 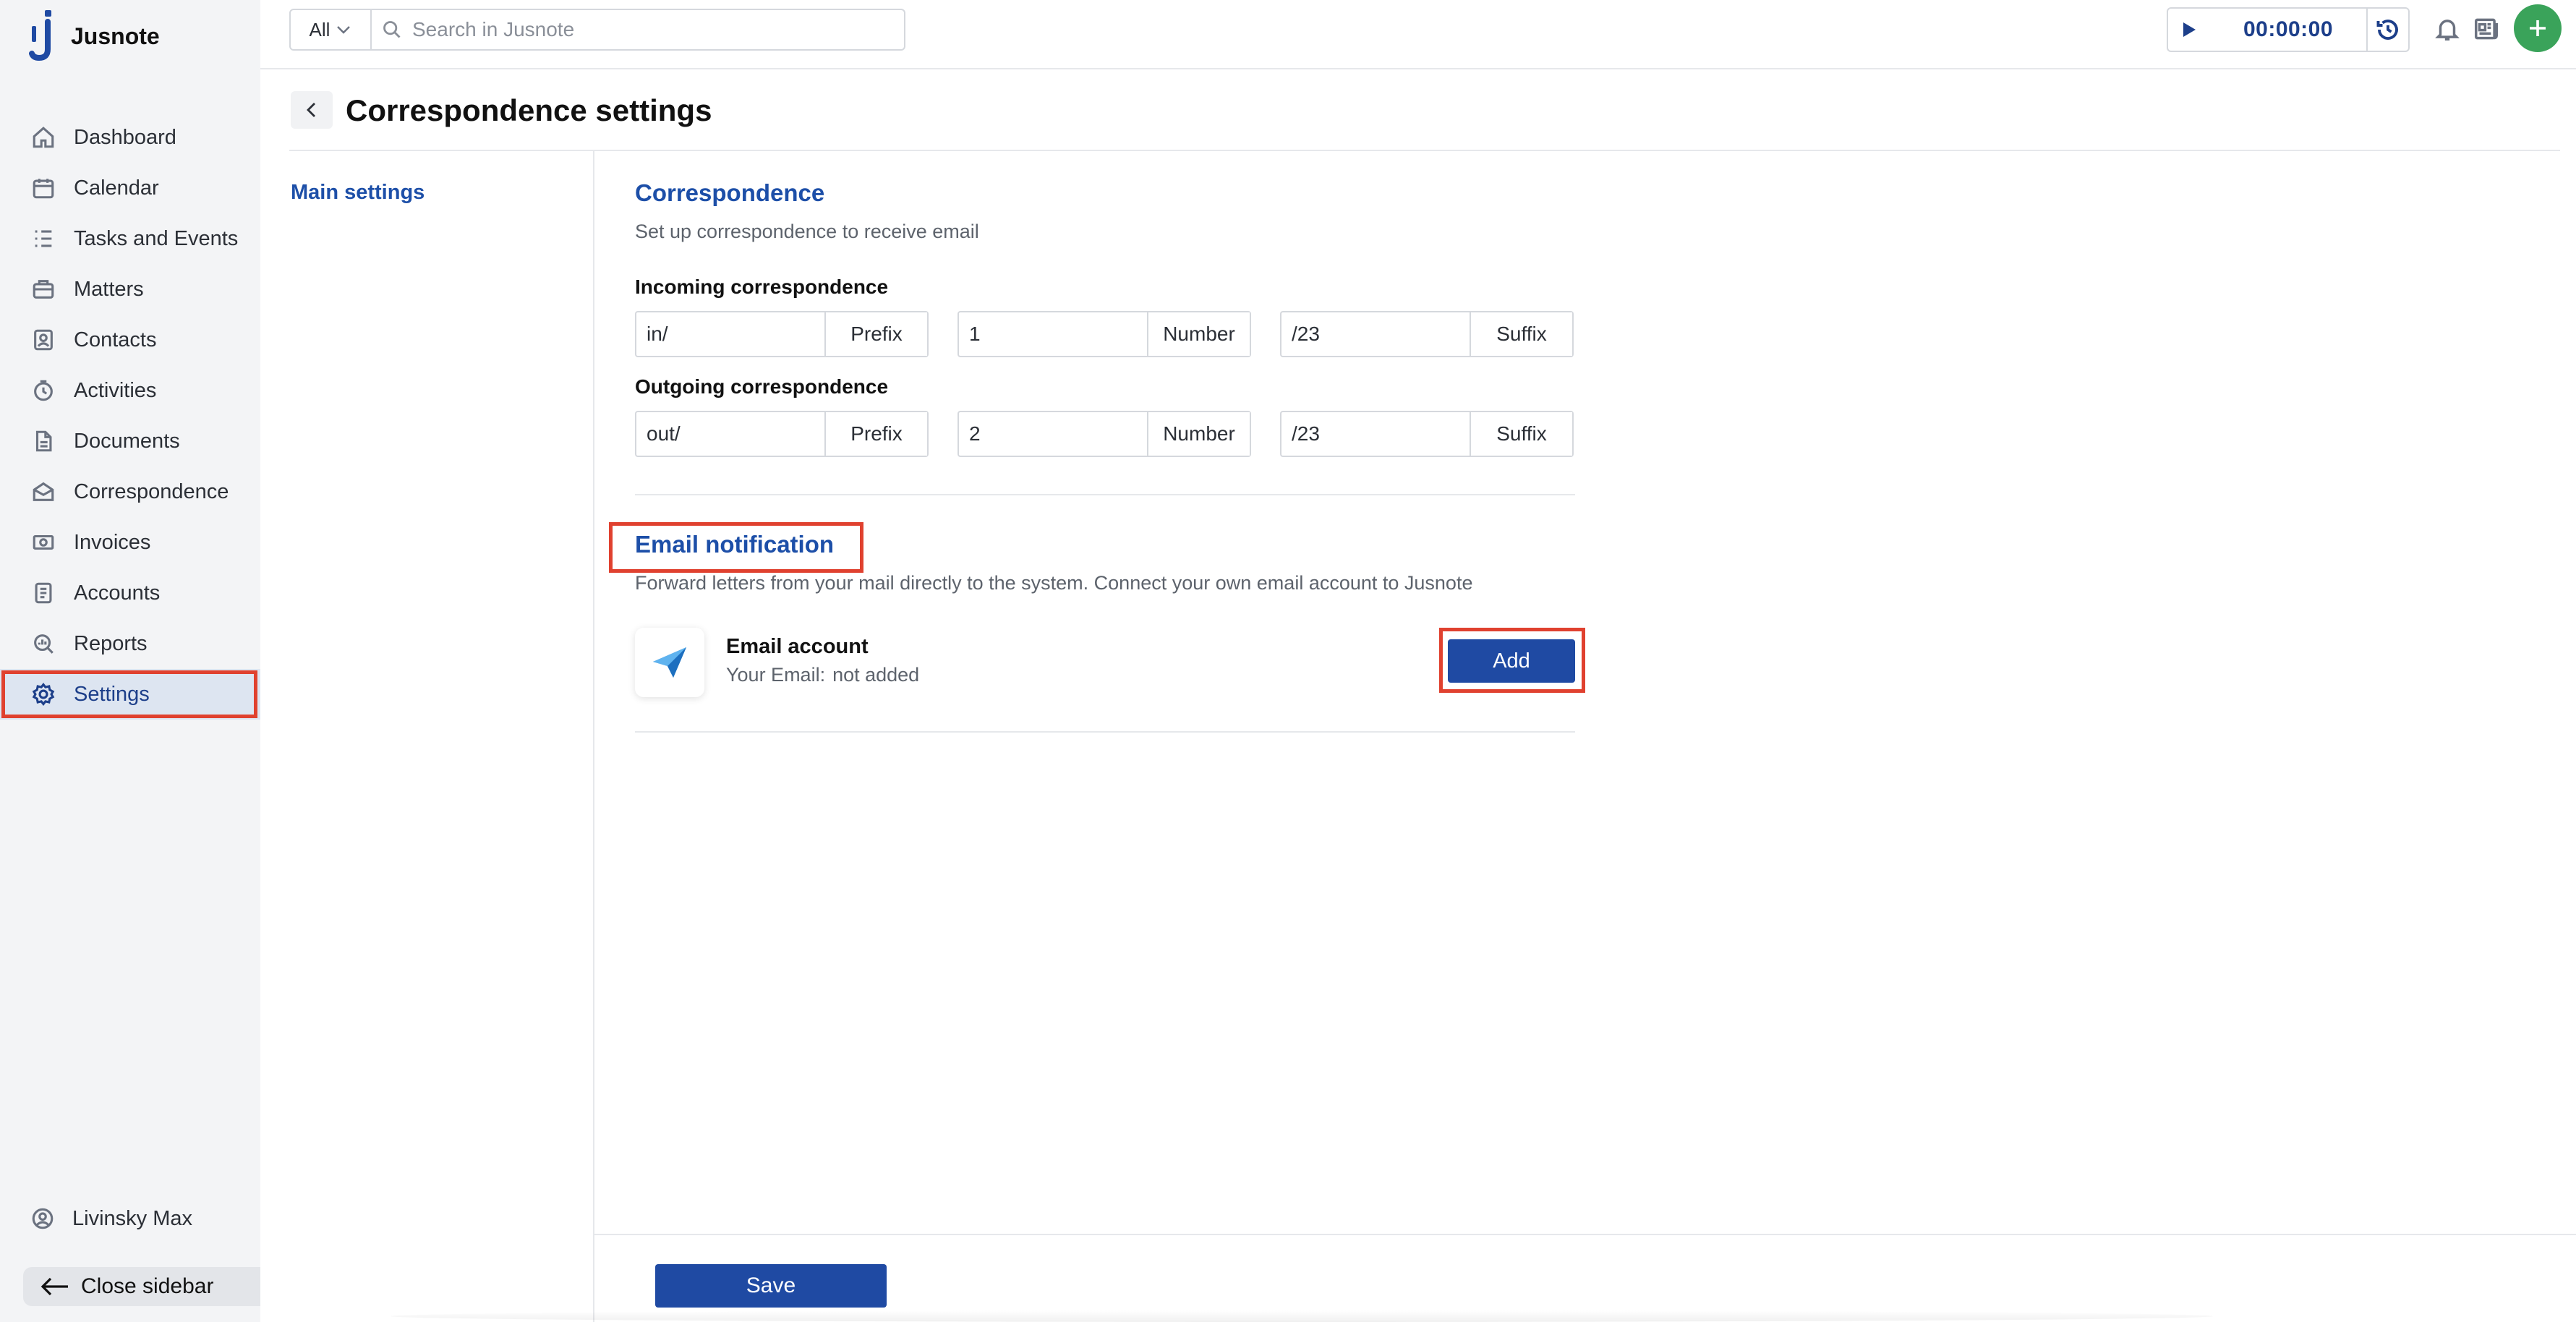 What do you see at coordinates (130, 441) in the screenshot?
I see `sidebar-item-documents: Documents` at bounding box center [130, 441].